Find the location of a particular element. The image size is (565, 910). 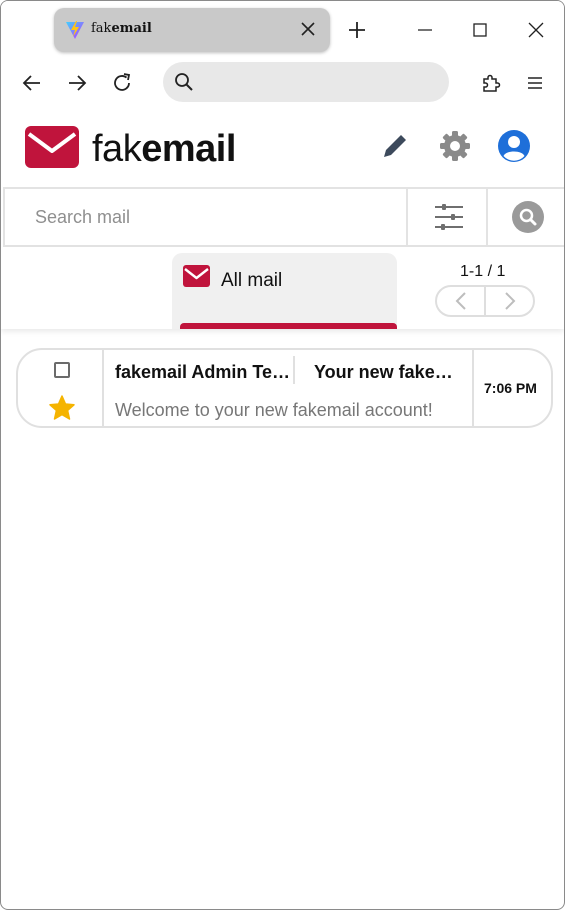

folder-label: All mail is located at coordinates (252, 280).